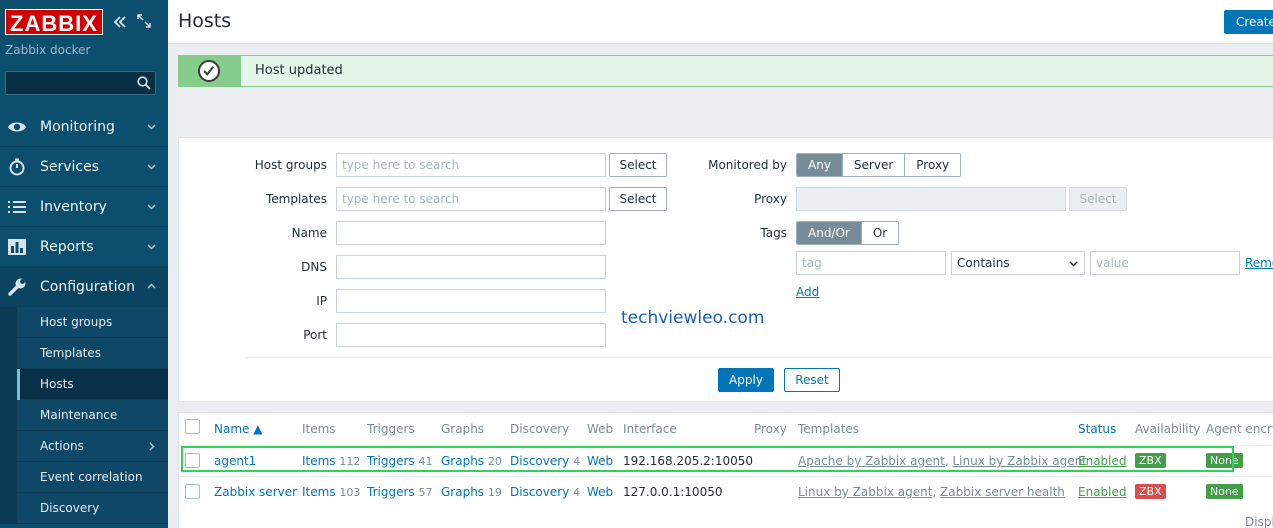 The width and height of the screenshot is (1273, 528). What do you see at coordinates (1002, 492) in the screenshot?
I see `template-link: Zabbix server health` at bounding box center [1002, 492].